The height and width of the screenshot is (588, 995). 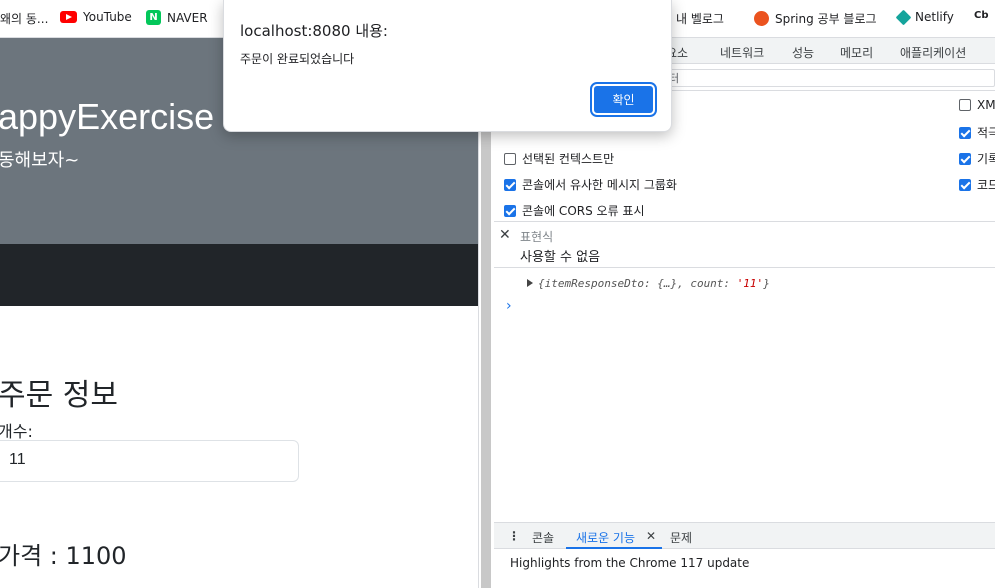 I want to click on drawer-tab-issues: 문제, so click(x=681, y=537).